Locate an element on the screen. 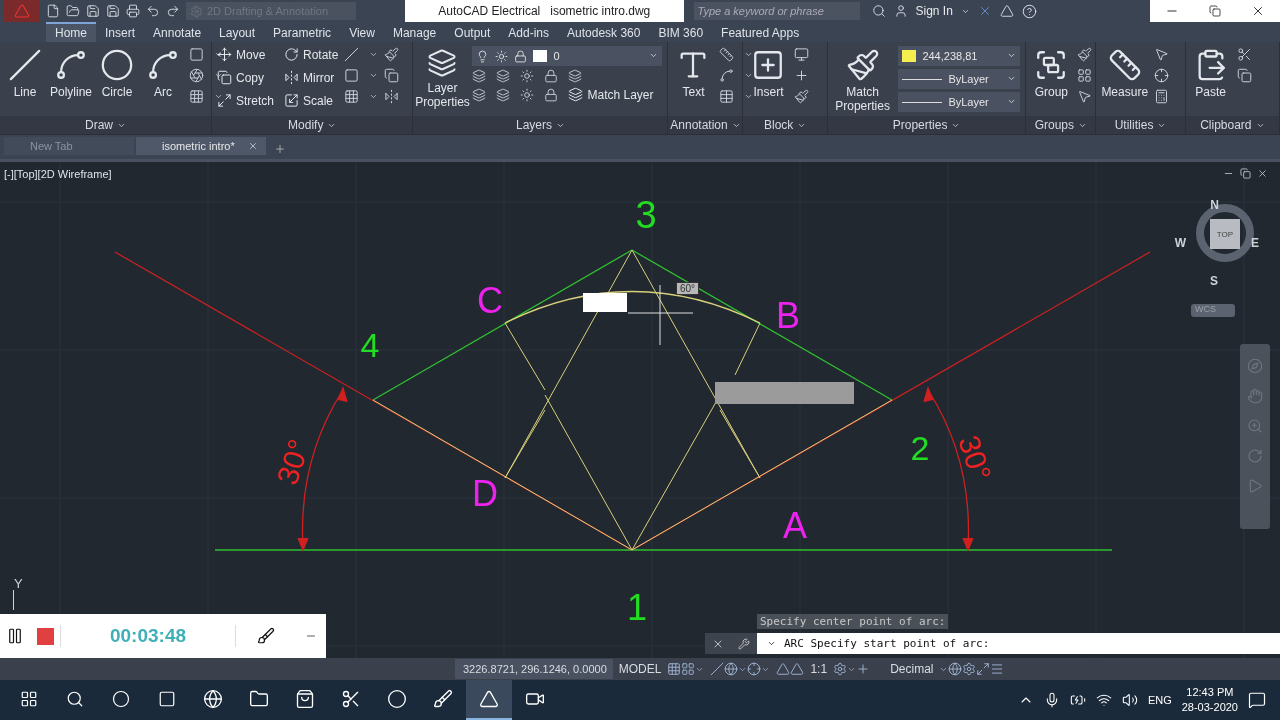 The height and width of the screenshot is (720, 1280). ribbon-button: Arc is located at coordinates (163, 72).